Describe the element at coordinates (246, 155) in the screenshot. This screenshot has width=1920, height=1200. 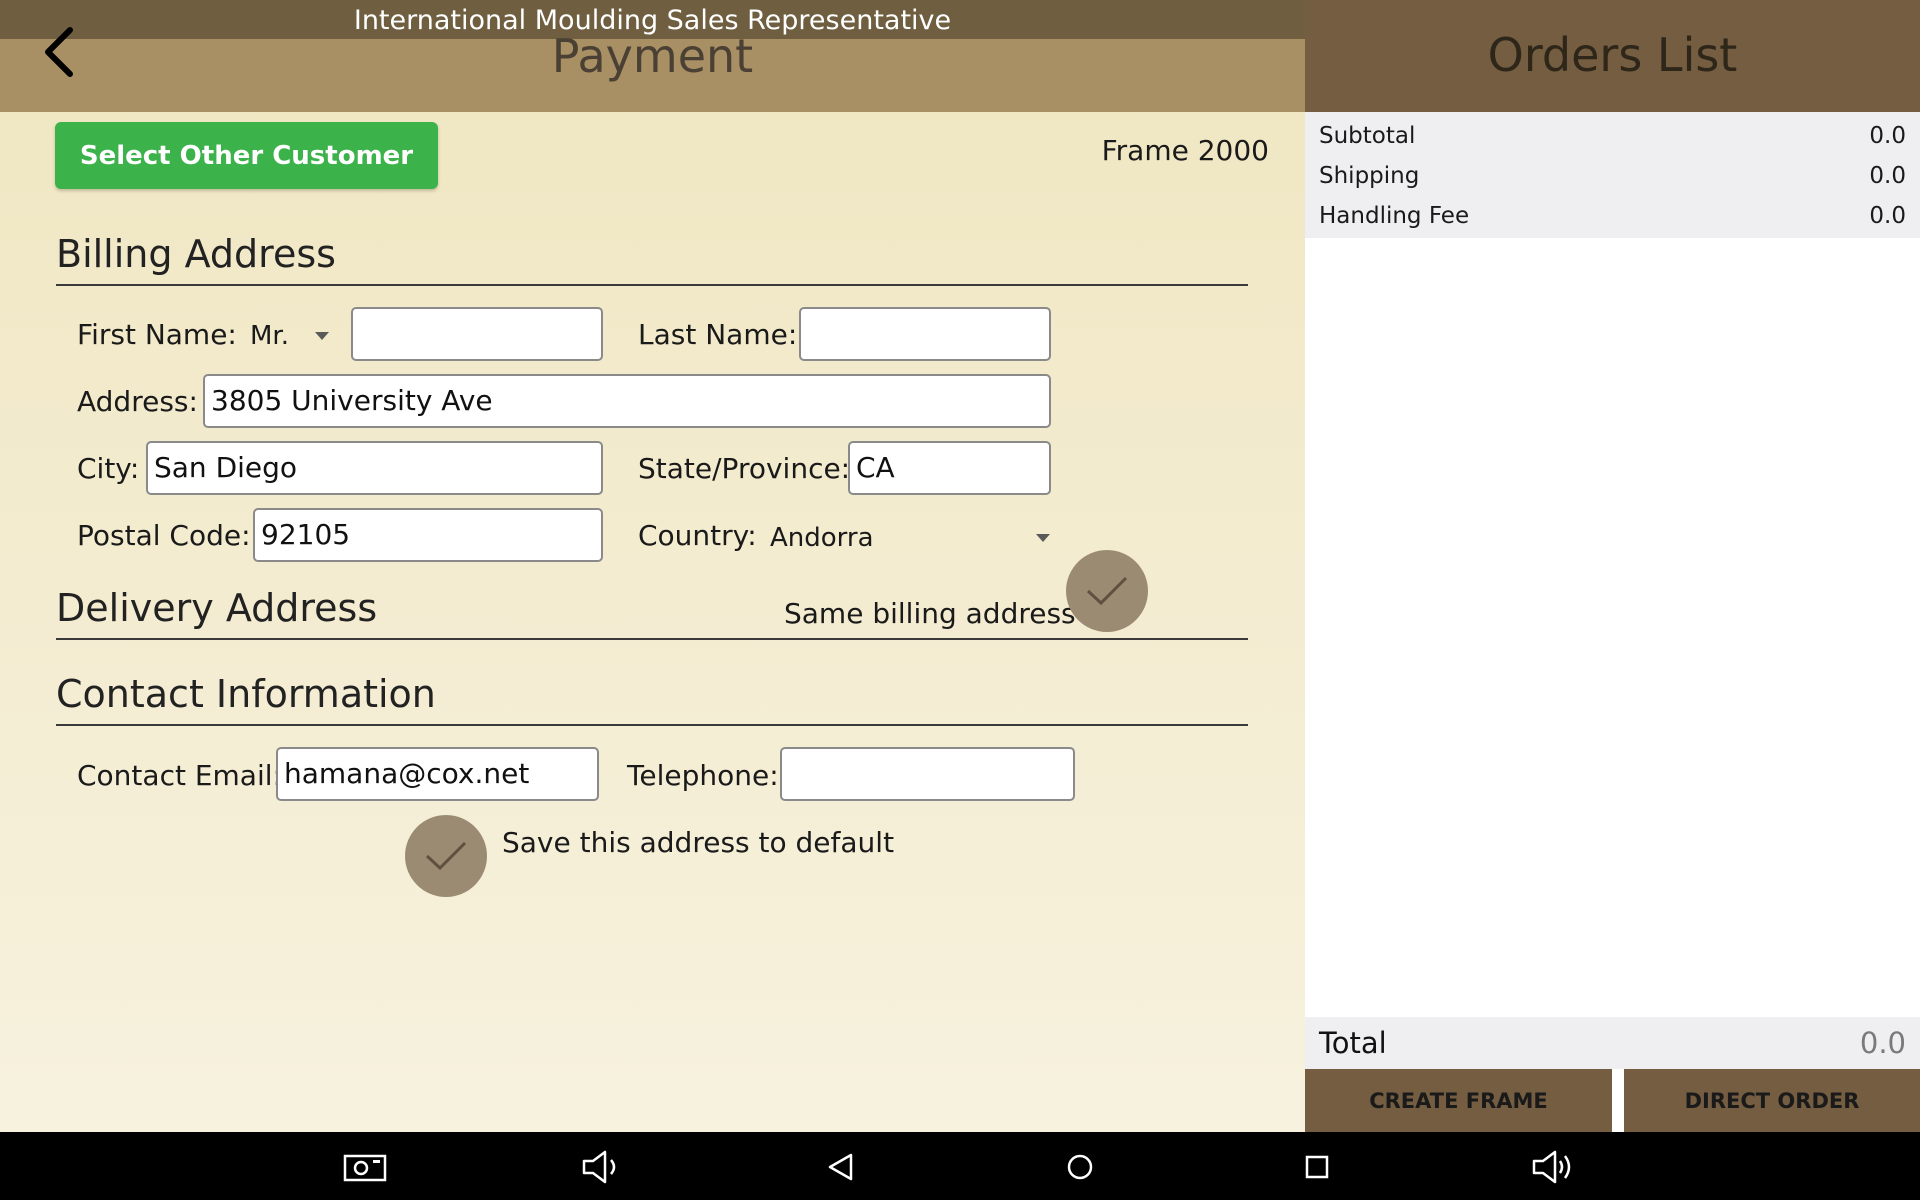
I see `select-other-customer-button: Select Other Customer` at that location.